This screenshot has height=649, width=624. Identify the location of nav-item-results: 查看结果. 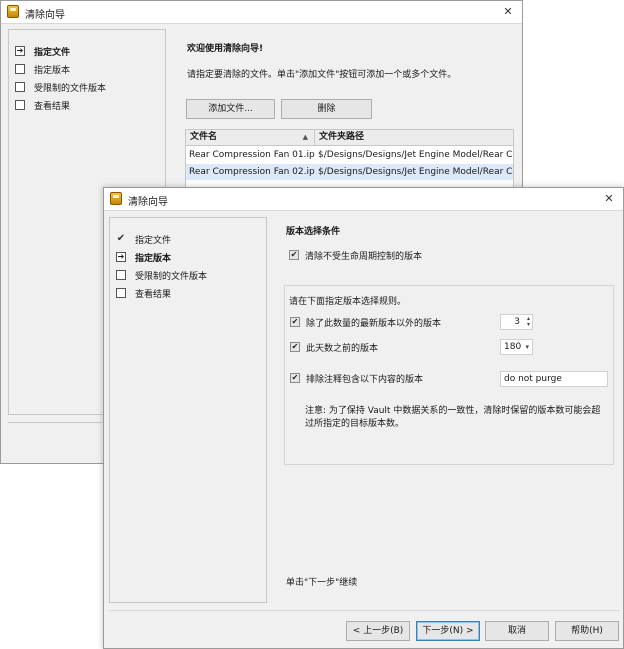
(143, 293).